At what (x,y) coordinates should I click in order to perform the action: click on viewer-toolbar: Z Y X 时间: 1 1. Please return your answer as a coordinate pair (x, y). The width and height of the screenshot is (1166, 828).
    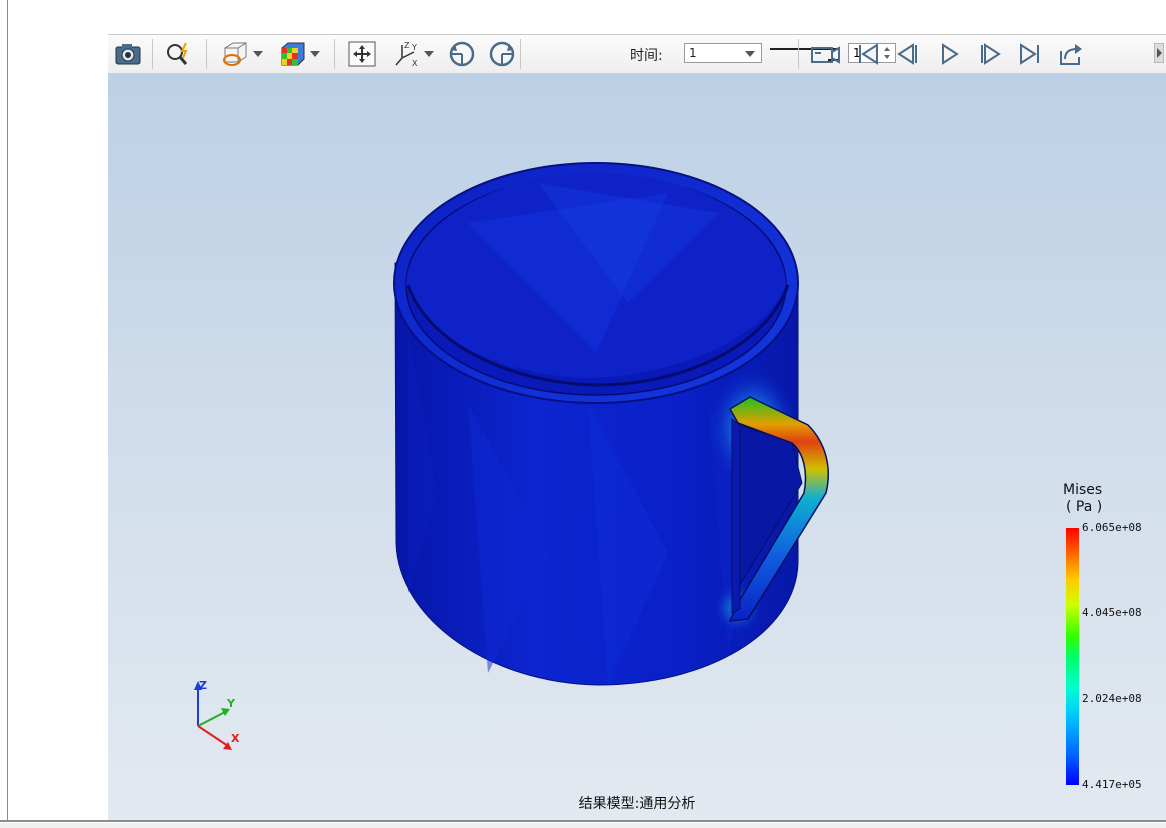
    Looking at the image, I should click on (637, 54).